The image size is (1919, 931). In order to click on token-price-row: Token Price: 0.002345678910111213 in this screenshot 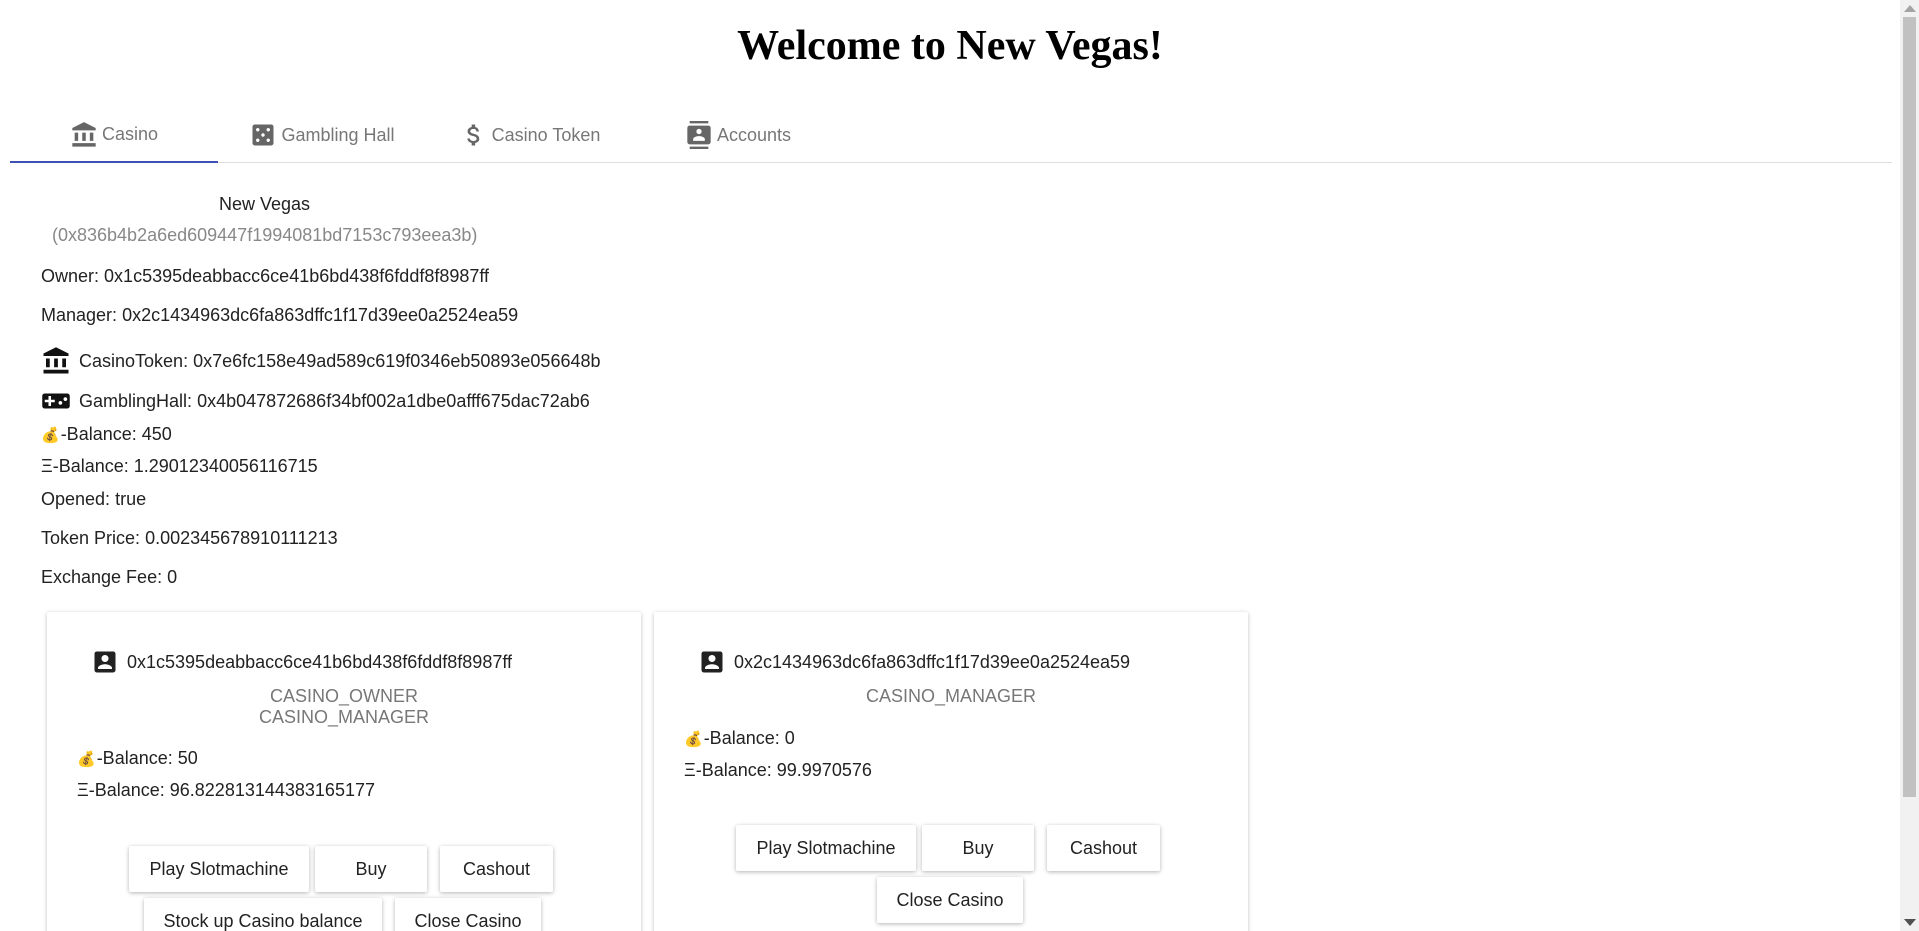, I will do `click(189, 538)`.